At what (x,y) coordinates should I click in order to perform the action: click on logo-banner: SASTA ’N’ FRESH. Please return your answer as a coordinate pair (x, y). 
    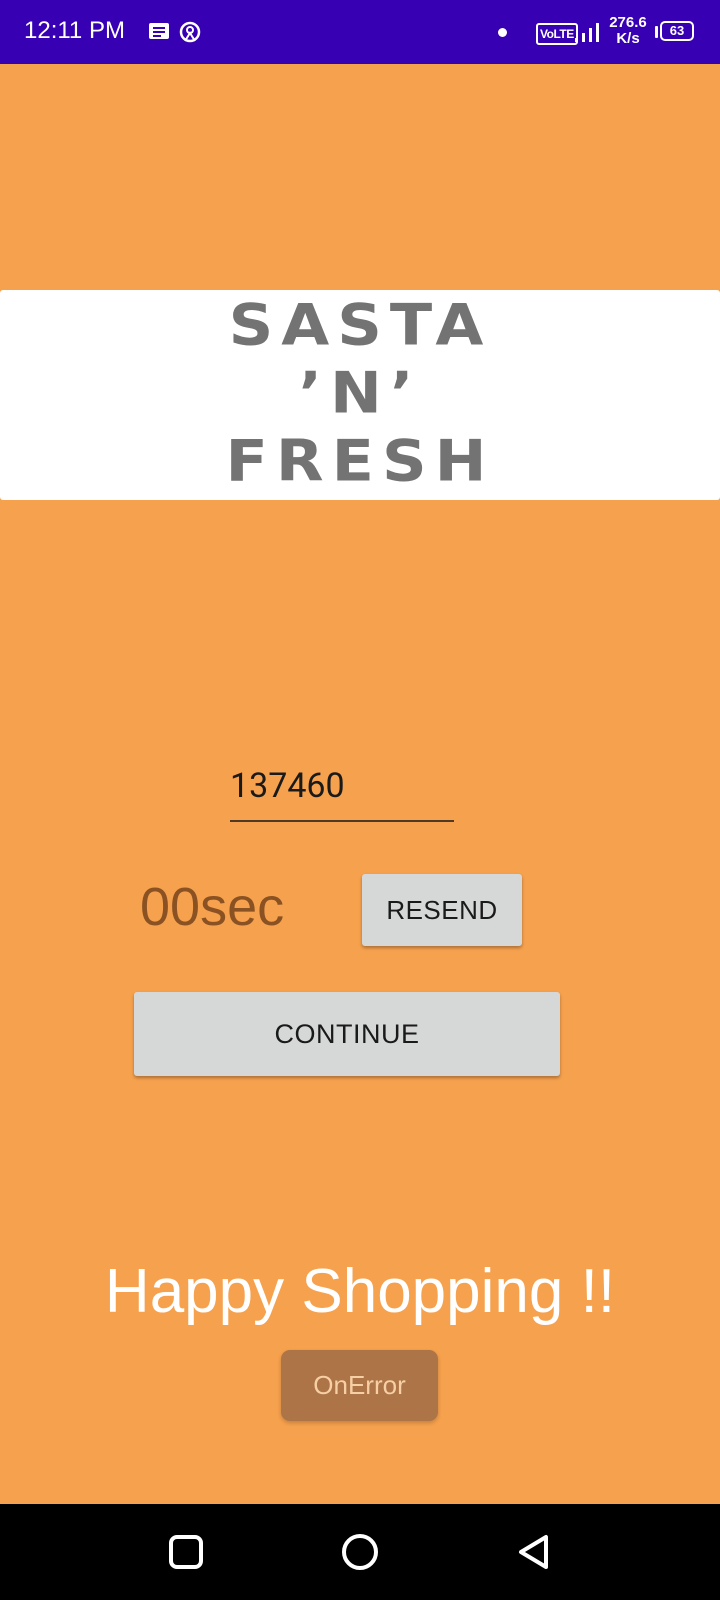
    Looking at the image, I should click on (360, 395).